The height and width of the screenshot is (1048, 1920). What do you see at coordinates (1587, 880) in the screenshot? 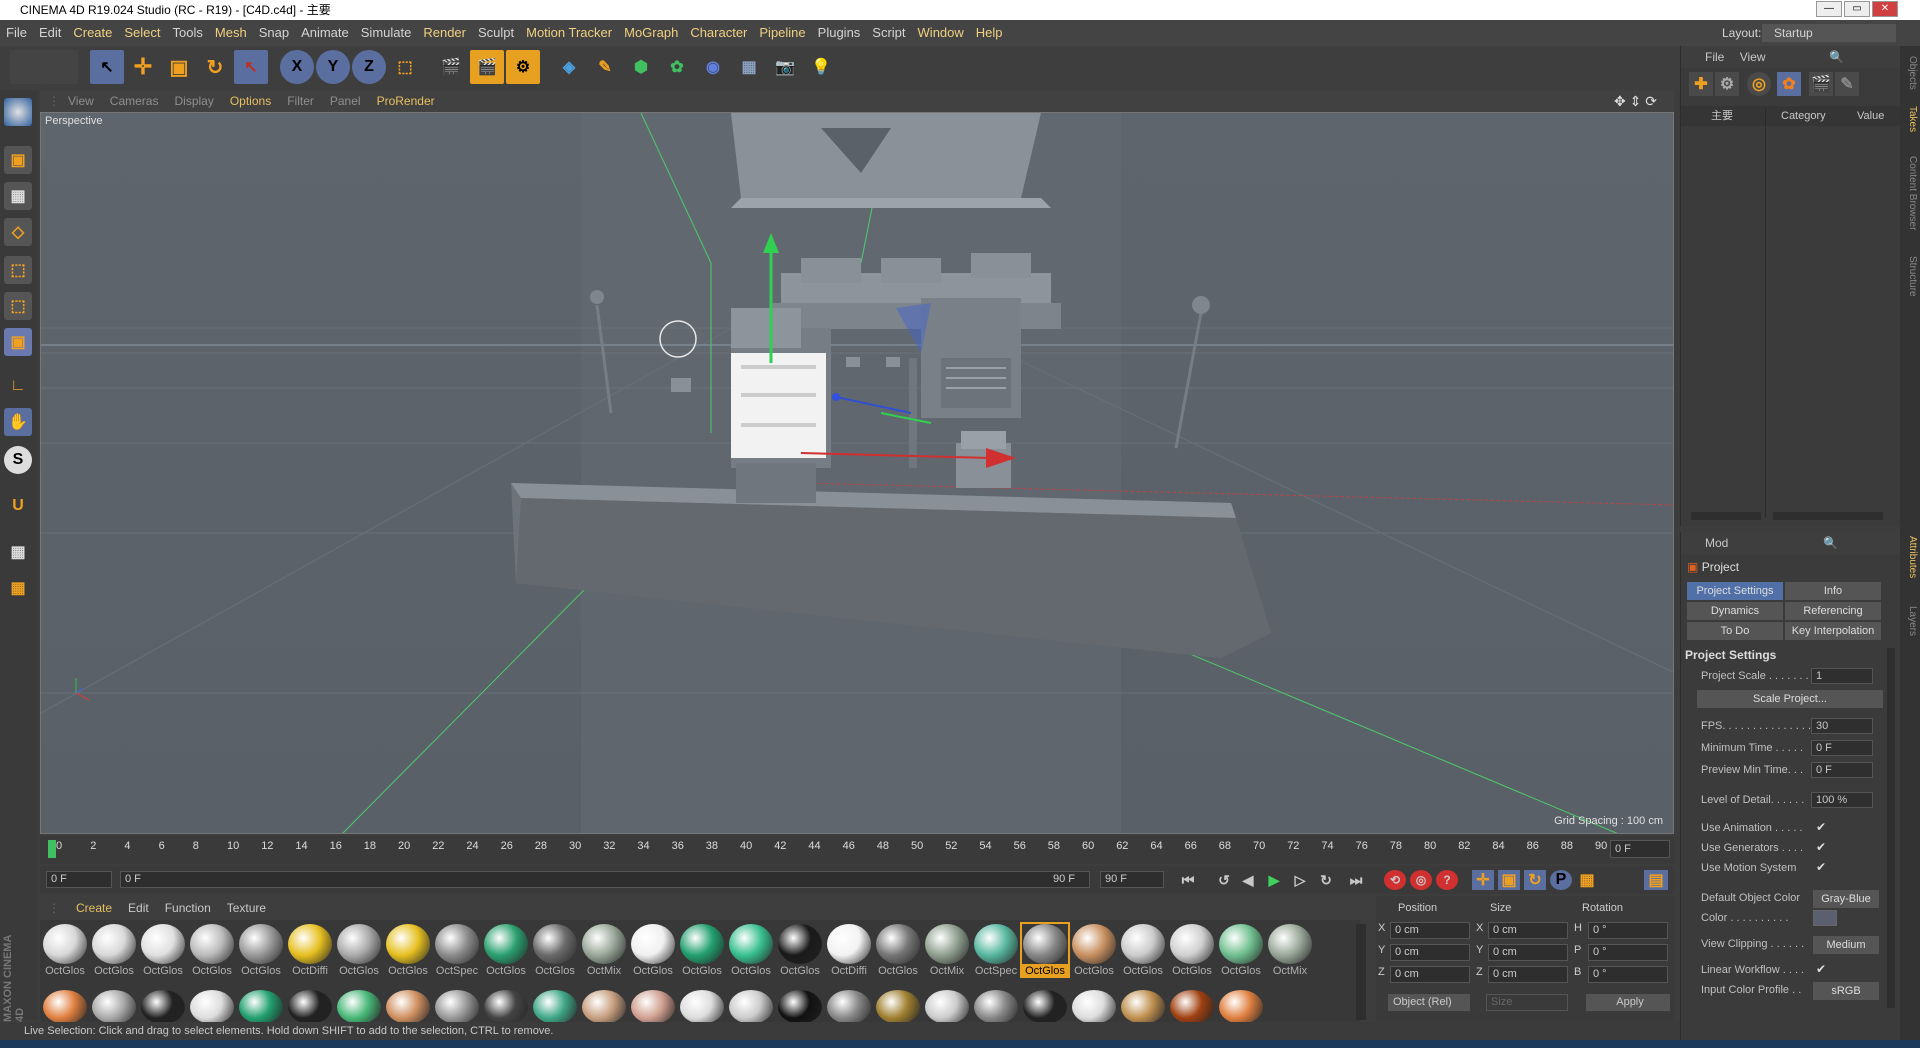
I see `key-pla-icon: ▦` at bounding box center [1587, 880].